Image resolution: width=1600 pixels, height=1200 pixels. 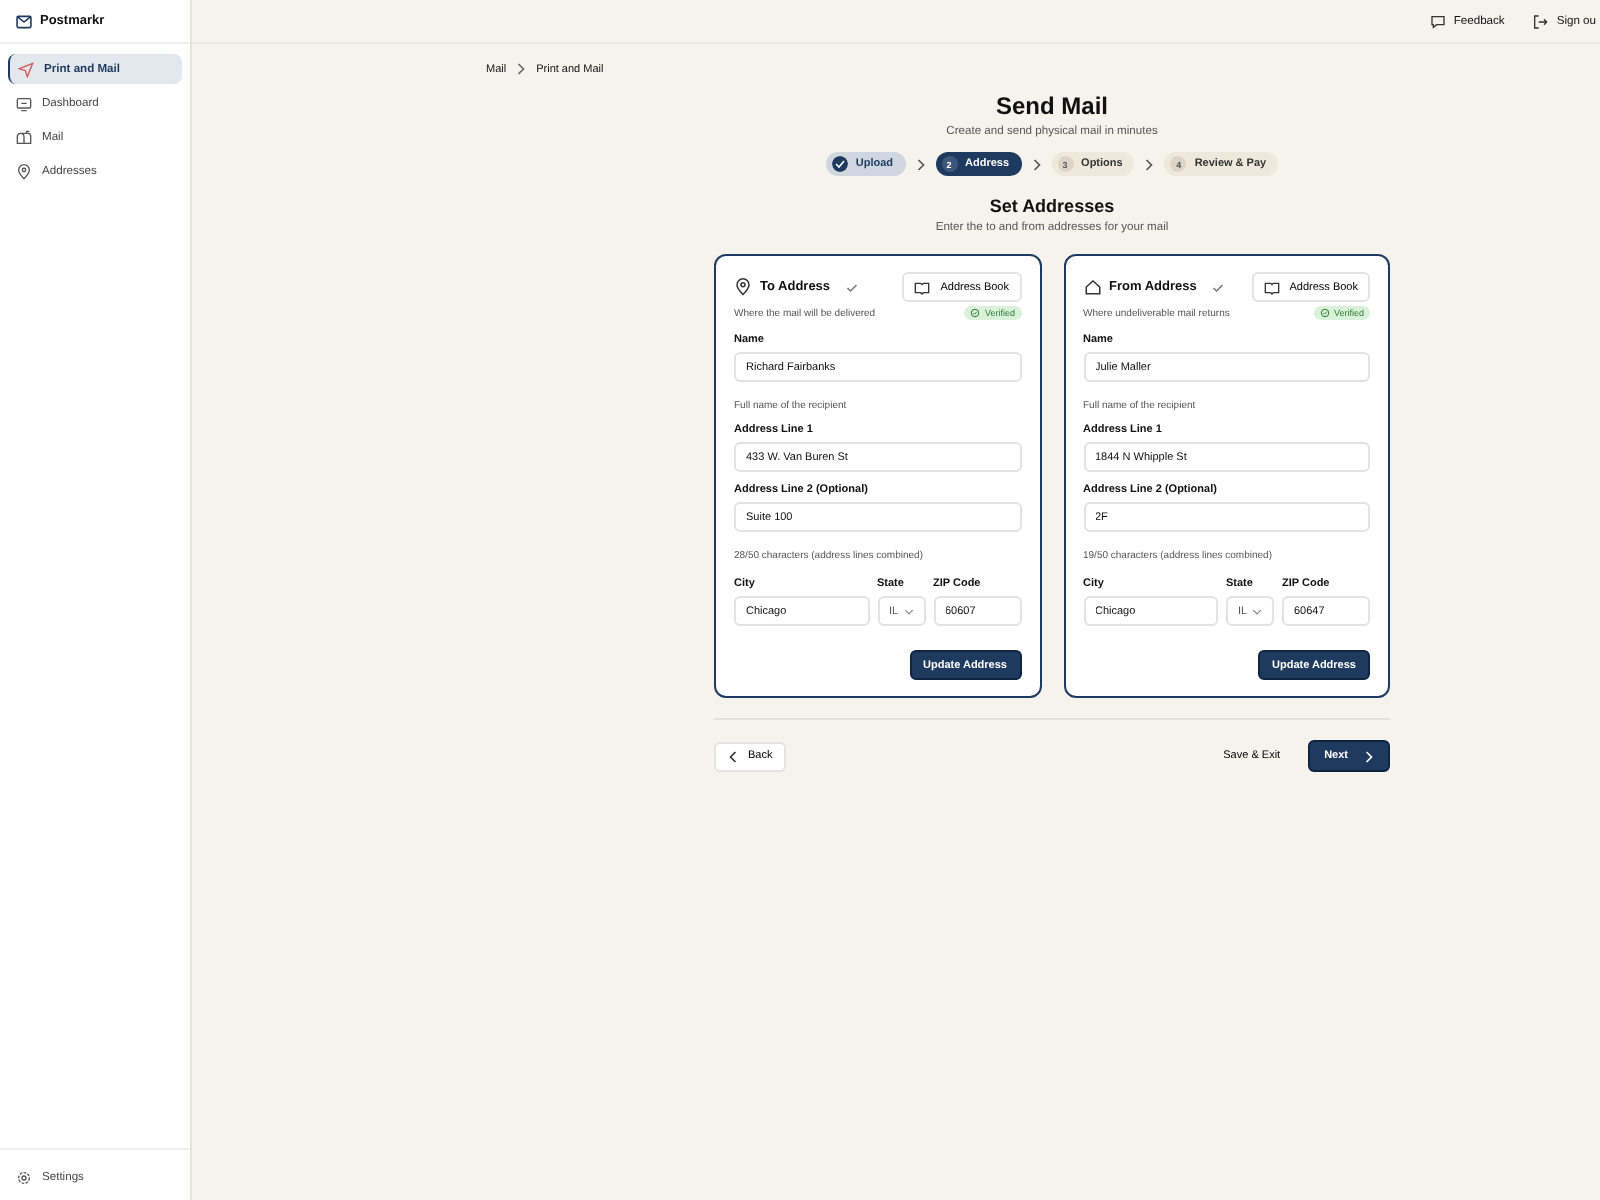 What do you see at coordinates (24, 21) in the screenshot?
I see `envelope-icon` at bounding box center [24, 21].